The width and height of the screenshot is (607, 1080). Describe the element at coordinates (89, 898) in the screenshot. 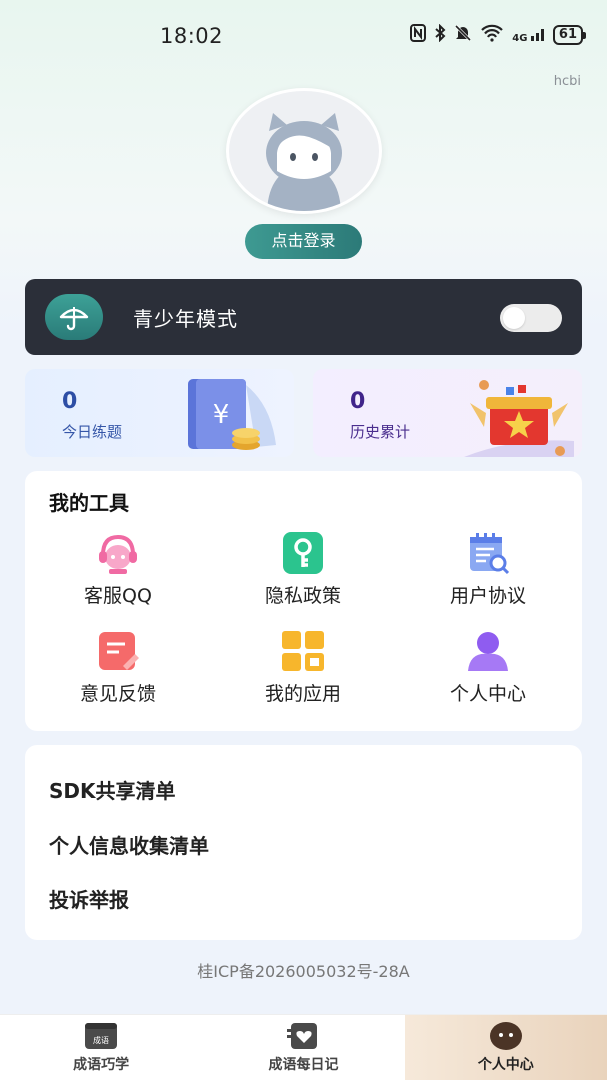

I see `link-complaint-report: 投诉举报` at that location.